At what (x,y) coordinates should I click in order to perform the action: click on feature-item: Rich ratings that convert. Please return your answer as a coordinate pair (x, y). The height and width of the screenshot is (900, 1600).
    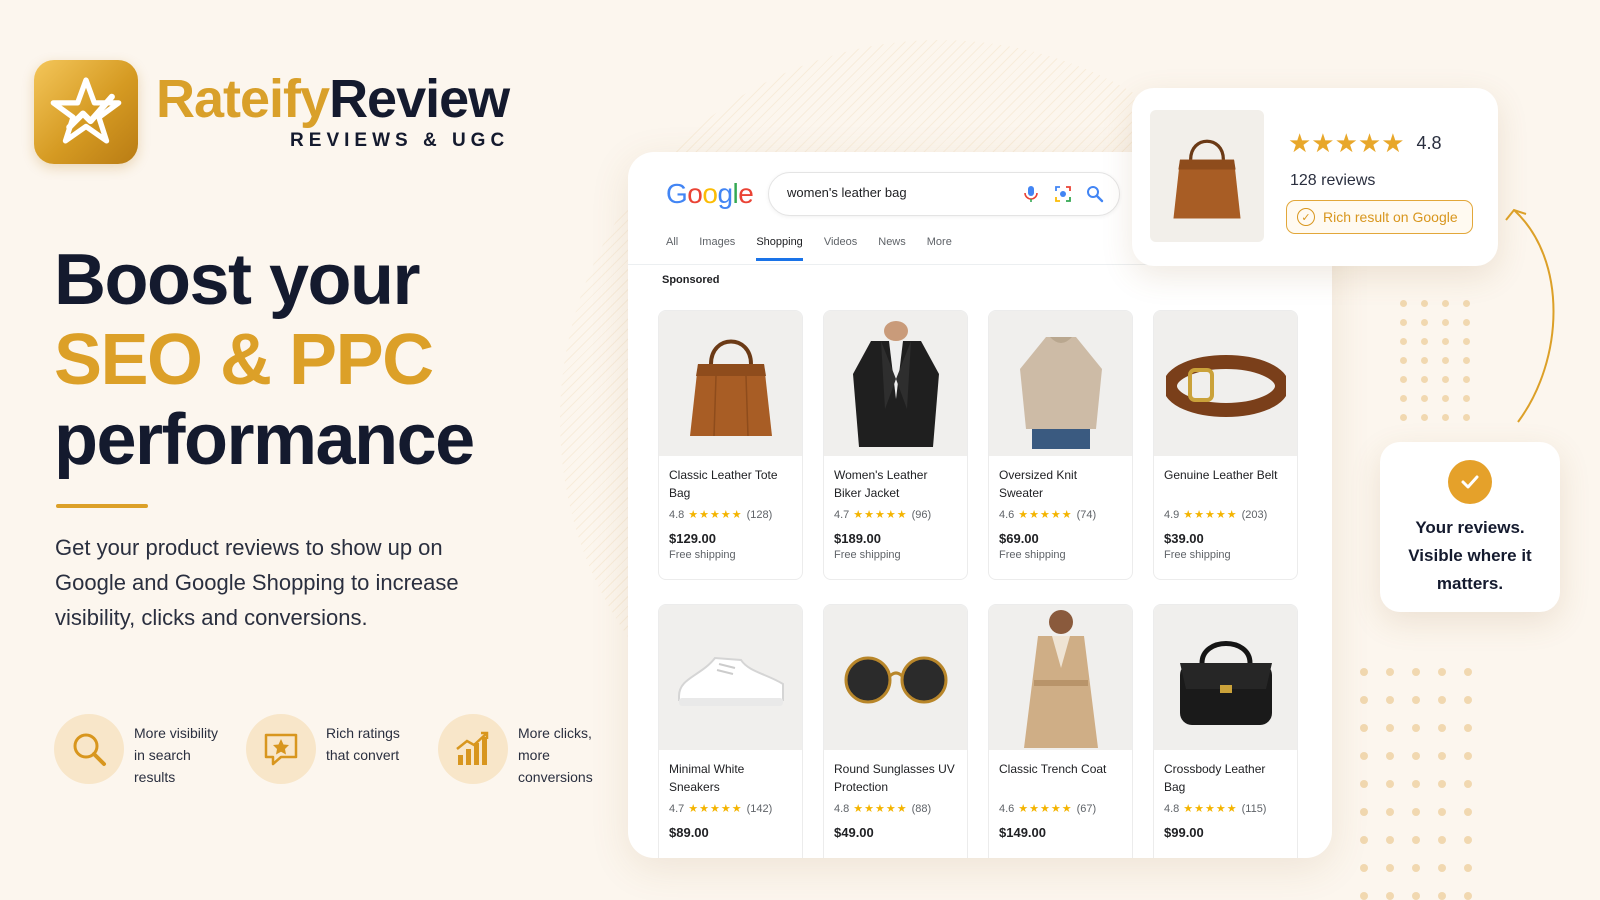
    Looking at the image, I should click on (334, 751).